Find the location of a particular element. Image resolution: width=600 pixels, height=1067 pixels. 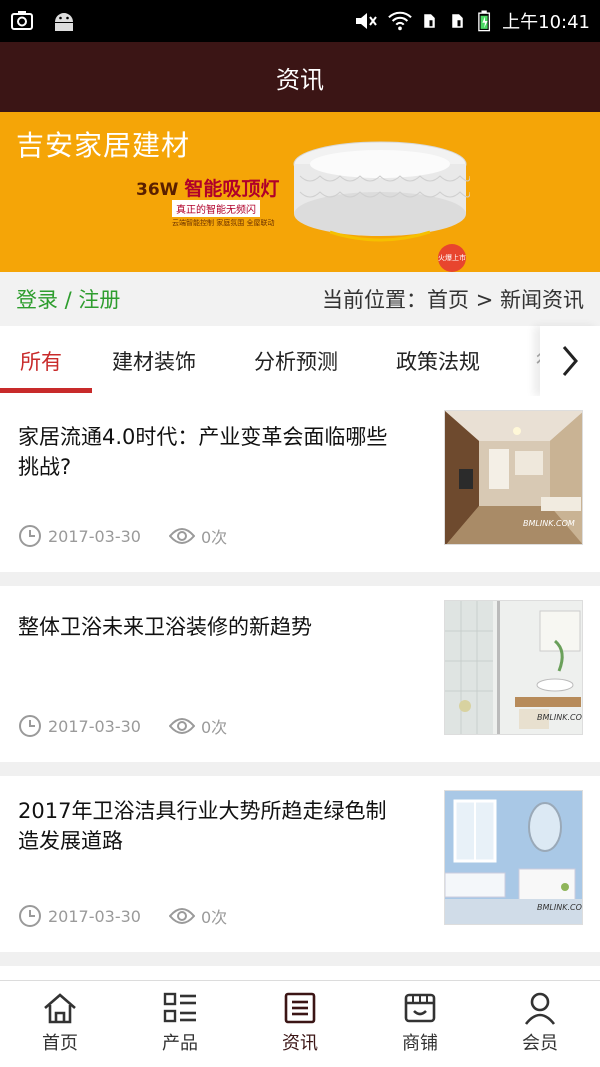

tab-analysis-forecast: 分析预测 is located at coordinates (296, 361).